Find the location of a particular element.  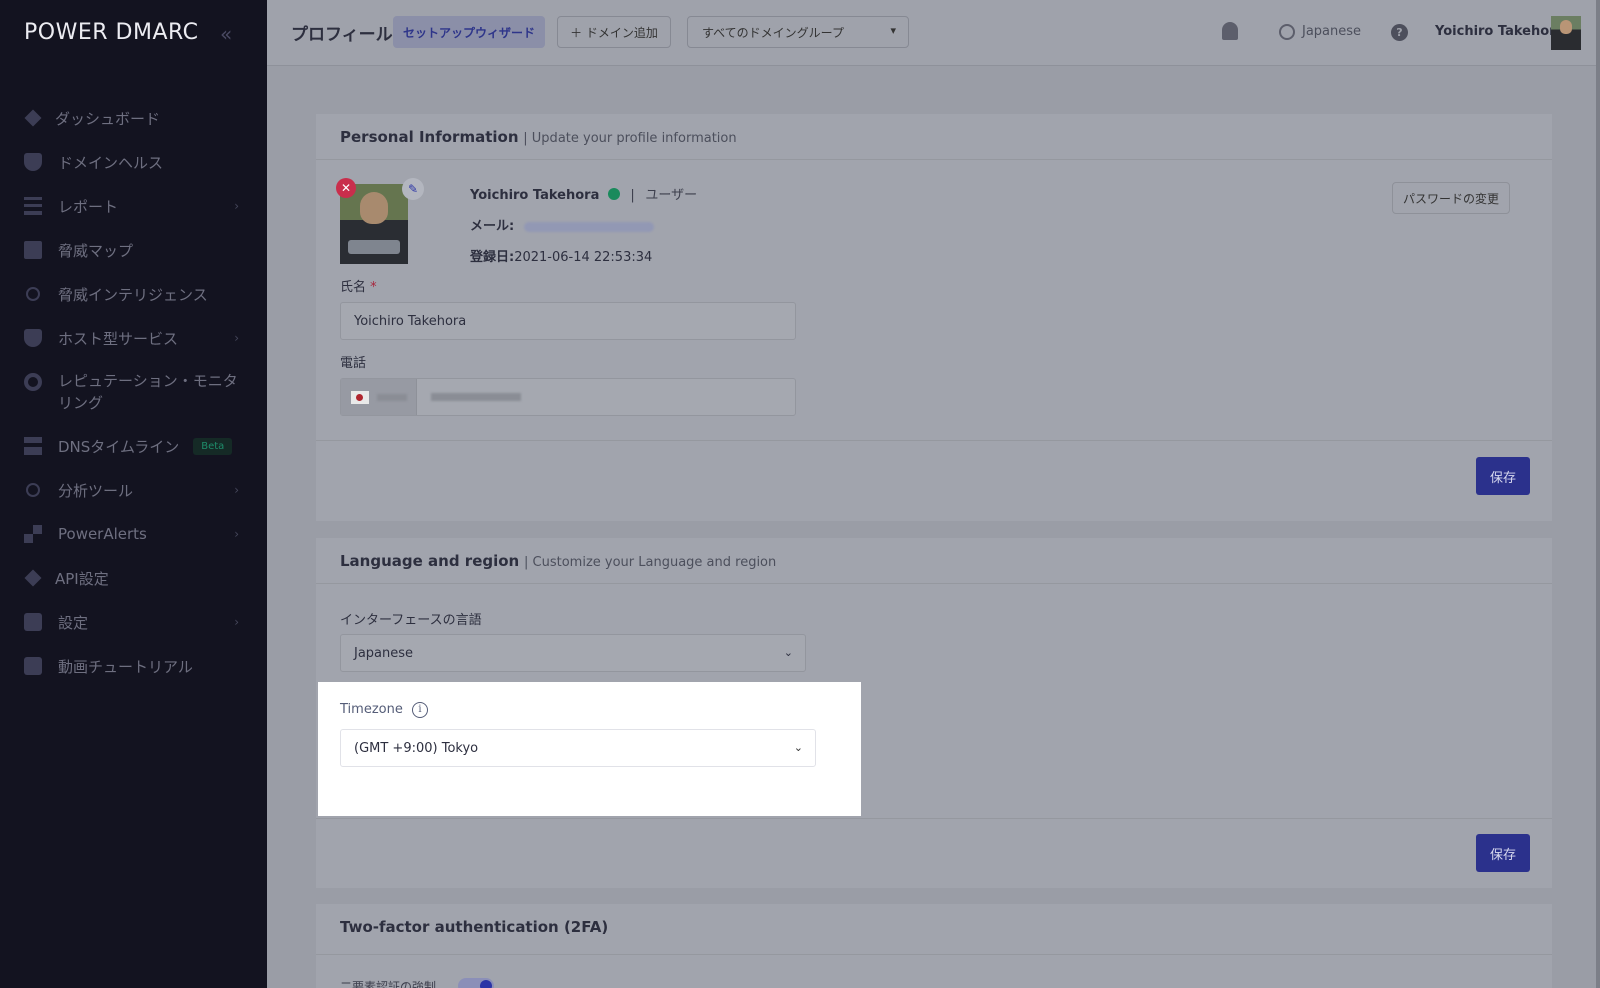

phone-label: 電話 is located at coordinates (353, 363).